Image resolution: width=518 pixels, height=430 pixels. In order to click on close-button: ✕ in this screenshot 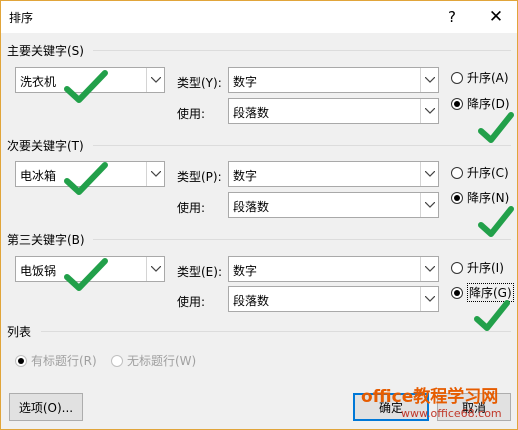, I will do `click(496, 17)`.